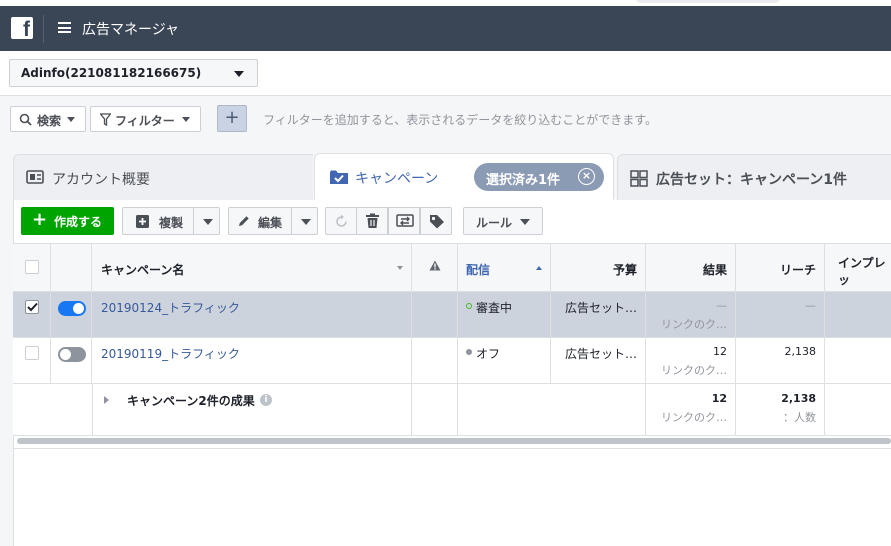 The width and height of the screenshot is (891, 546). I want to click on swap-icon, so click(405, 220).